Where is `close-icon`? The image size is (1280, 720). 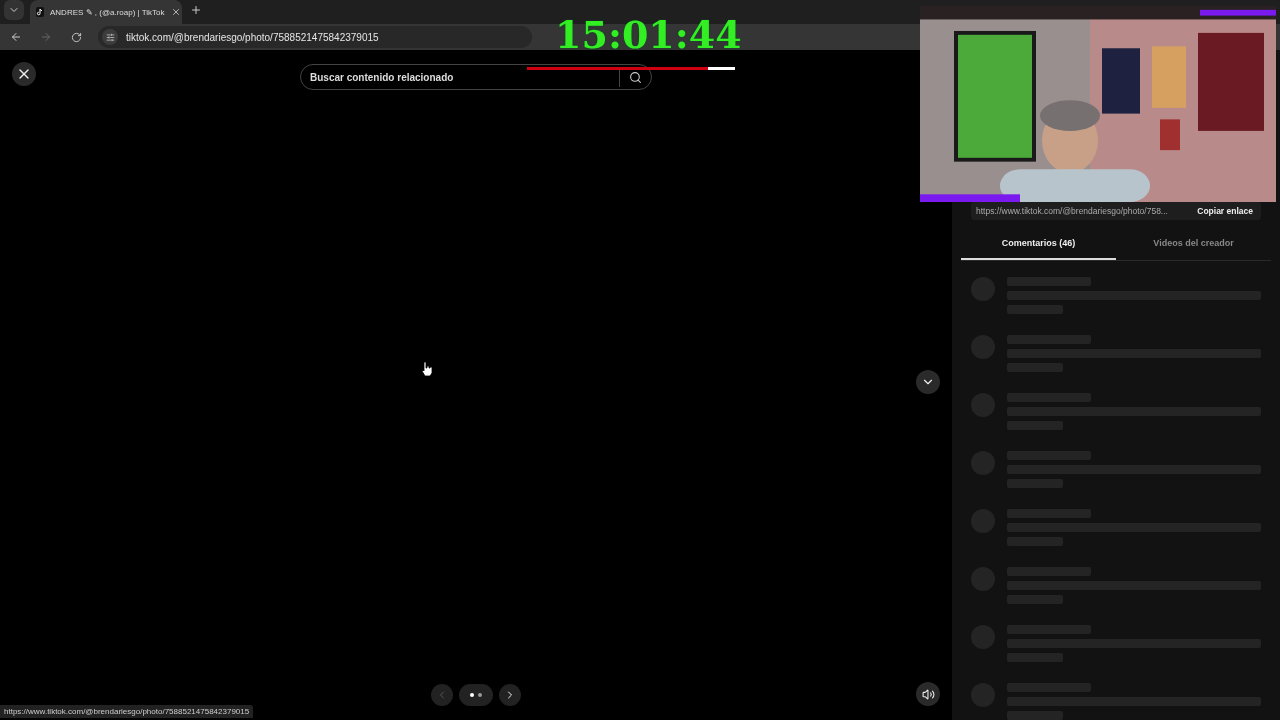
close-icon is located at coordinates (175, 12).